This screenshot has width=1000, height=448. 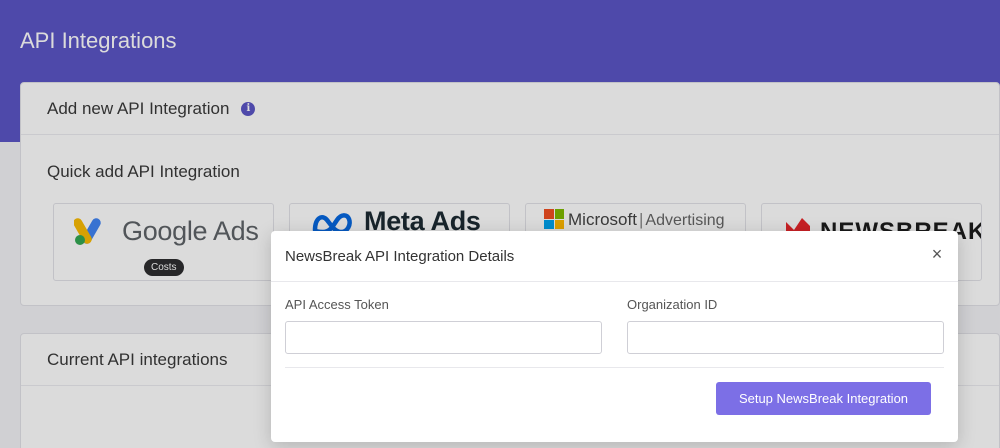 I want to click on api-access-token-label: API Access Token, so click(x=337, y=304).